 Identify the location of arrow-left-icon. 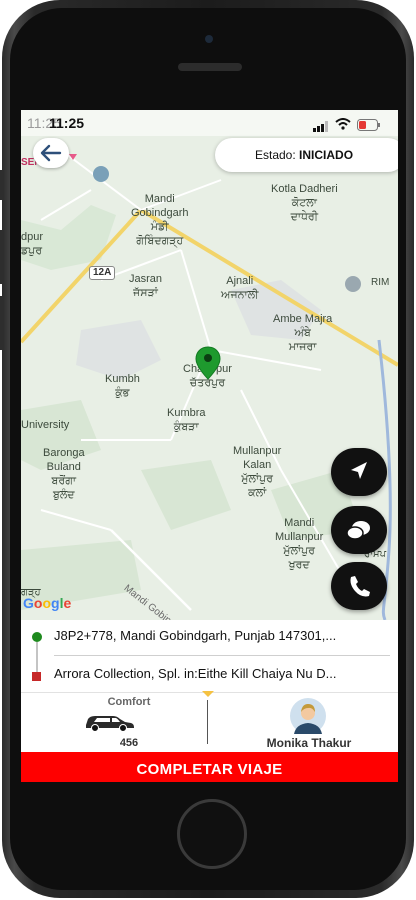
(51, 153).